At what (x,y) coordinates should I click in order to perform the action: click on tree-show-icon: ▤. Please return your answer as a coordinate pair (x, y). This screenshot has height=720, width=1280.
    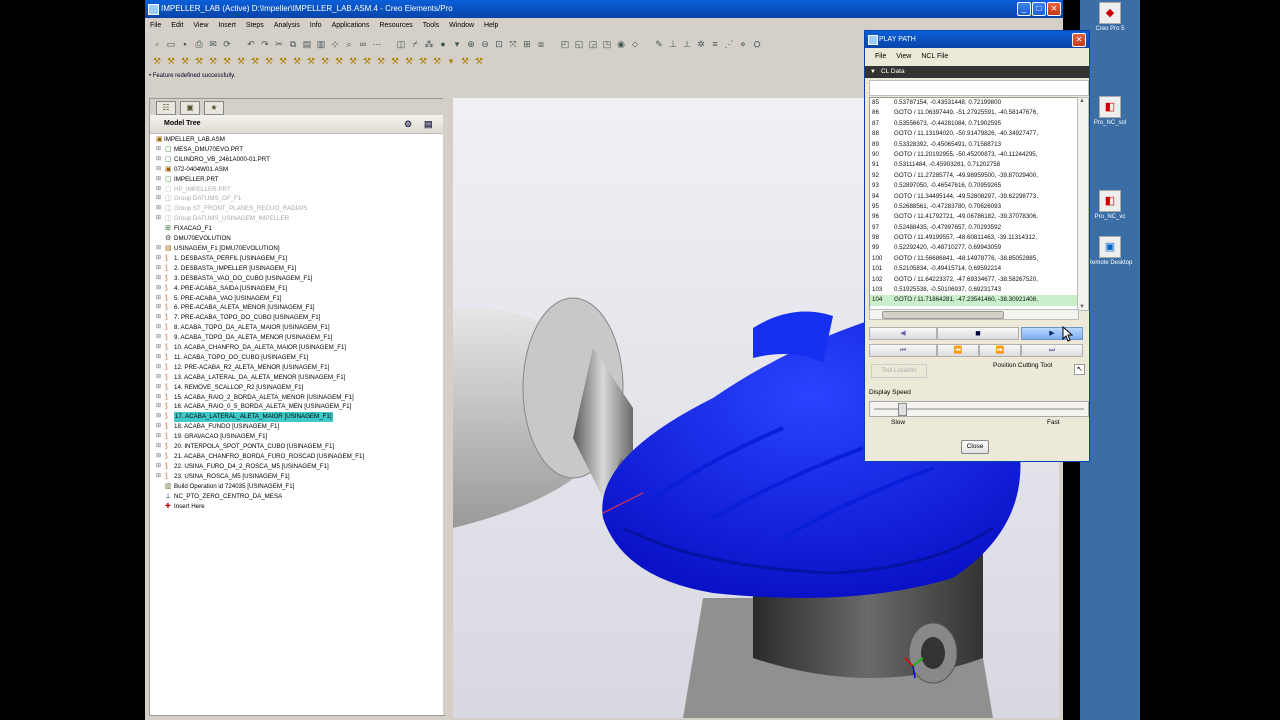
    Looking at the image, I should click on (428, 124).